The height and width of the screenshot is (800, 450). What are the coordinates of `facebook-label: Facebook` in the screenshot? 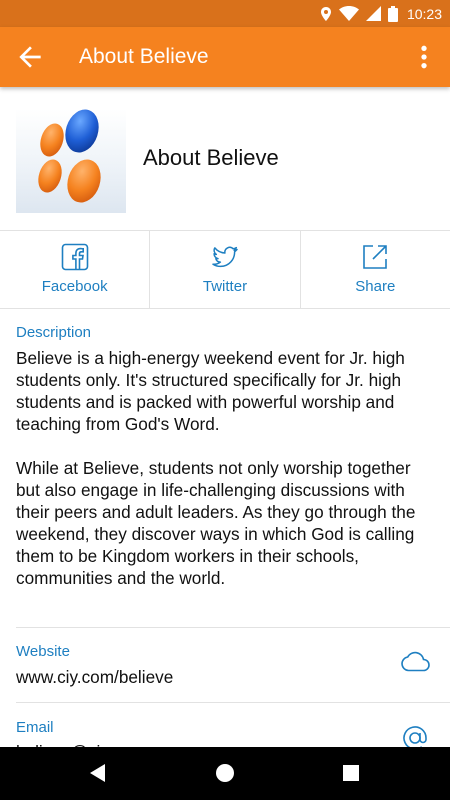 It's located at (74, 286).